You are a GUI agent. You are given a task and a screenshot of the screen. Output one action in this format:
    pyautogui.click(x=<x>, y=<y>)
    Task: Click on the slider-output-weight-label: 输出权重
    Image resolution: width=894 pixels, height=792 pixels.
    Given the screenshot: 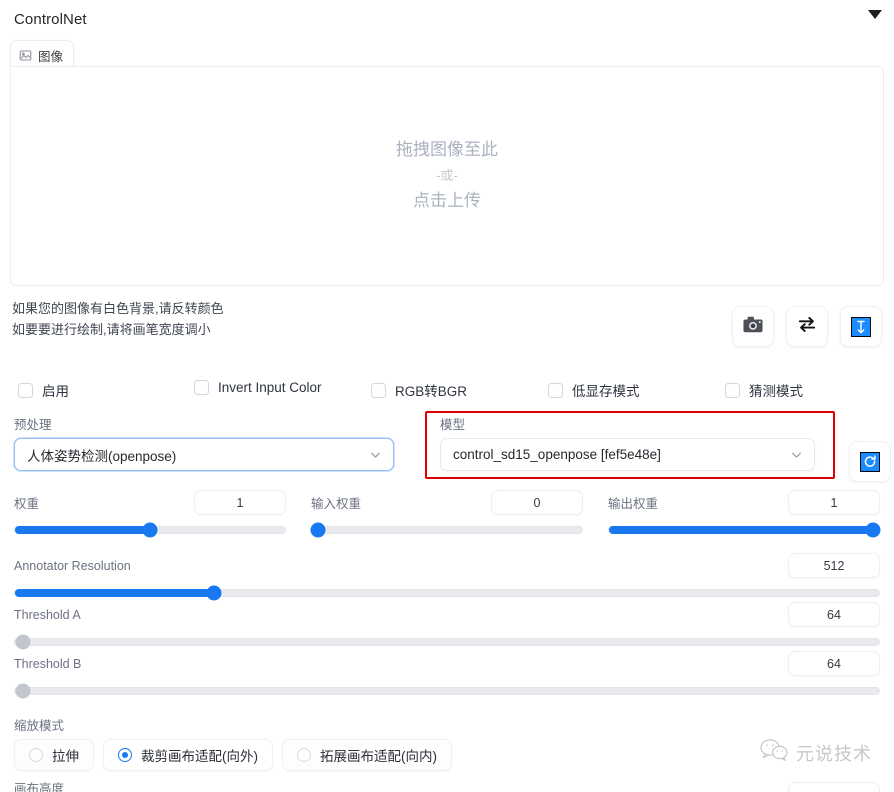 What is the action you would take?
    pyautogui.click(x=633, y=504)
    